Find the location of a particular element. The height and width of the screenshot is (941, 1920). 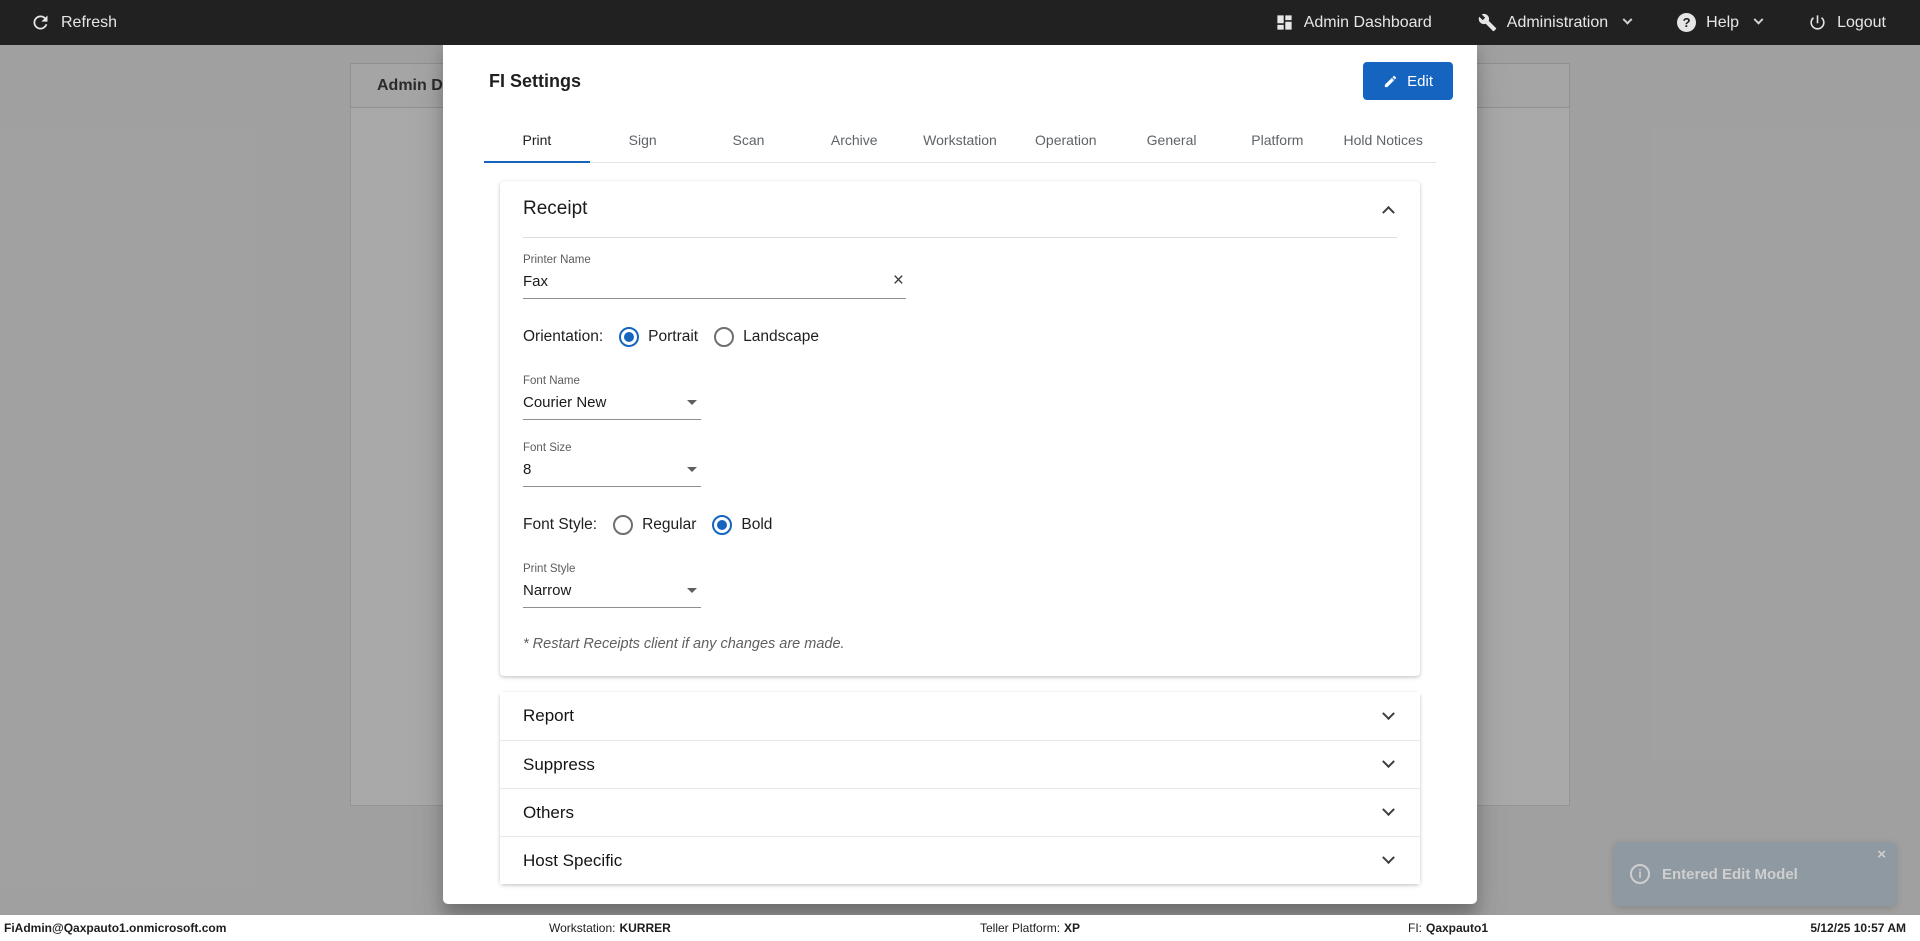

orientation-landscape-label: Landscape is located at coordinates (781, 336).